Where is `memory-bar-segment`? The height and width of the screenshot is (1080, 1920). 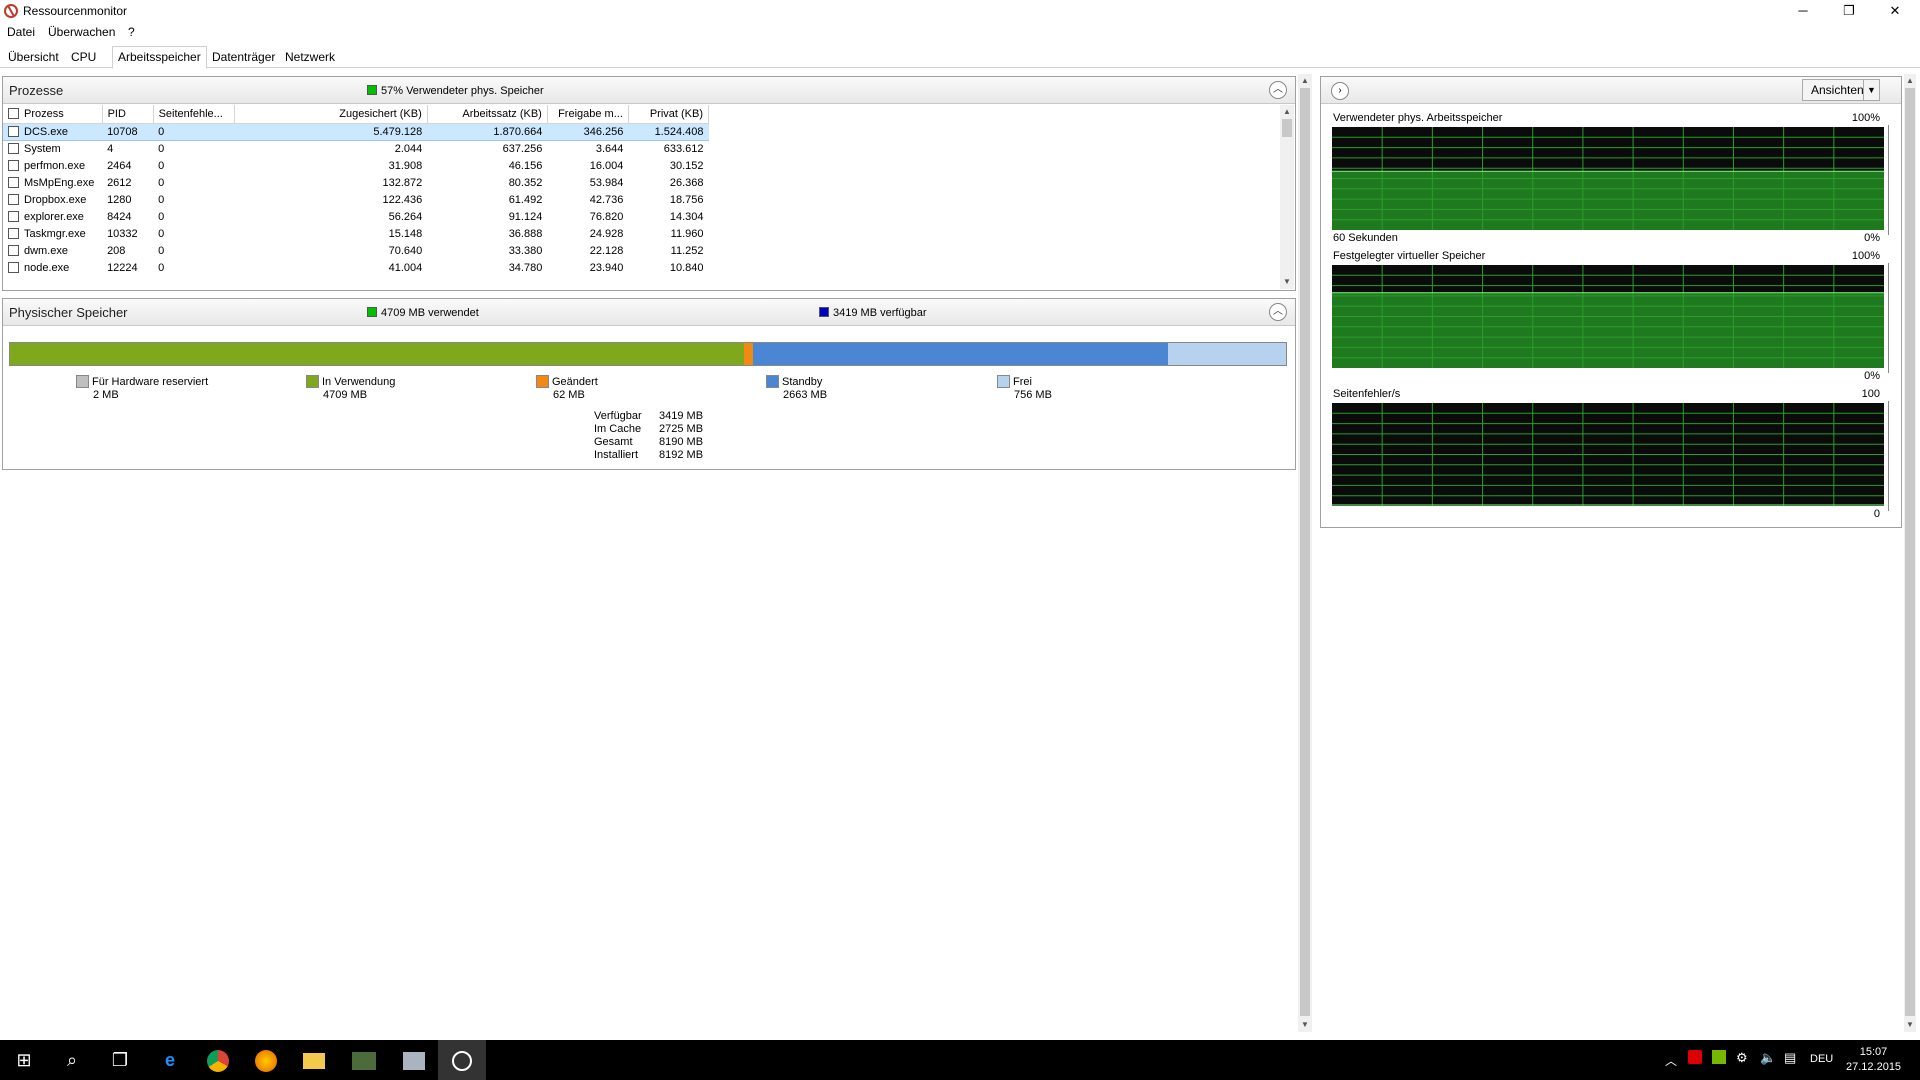
memory-bar-segment is located at coordinates (377, 354).